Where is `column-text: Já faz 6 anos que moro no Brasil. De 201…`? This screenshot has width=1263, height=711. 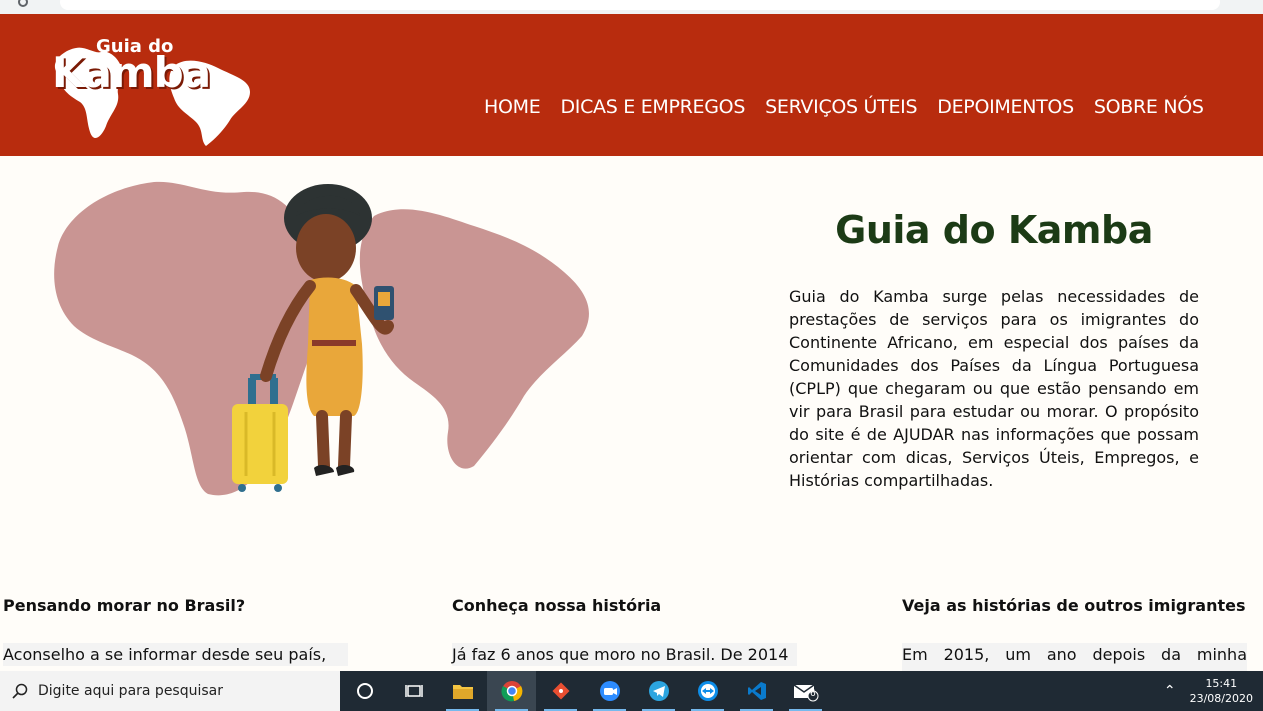
column-text: Já faz 6 anos que moro no Brasil. De 201… is located at coordinates (624, 654).